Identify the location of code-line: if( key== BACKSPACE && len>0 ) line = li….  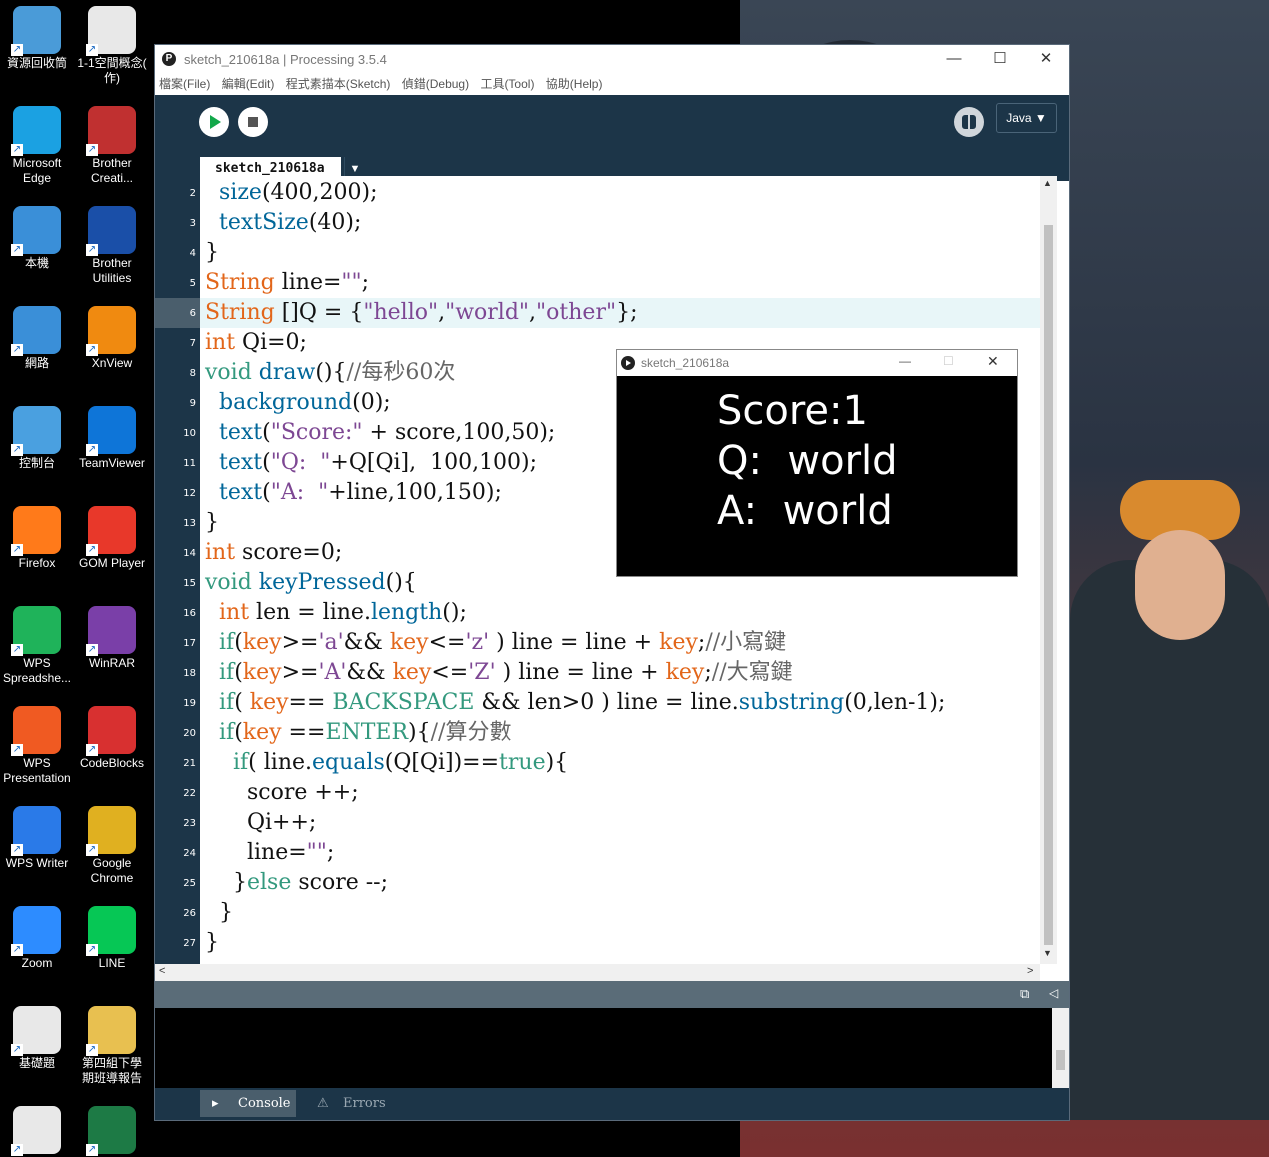
(575, 703).